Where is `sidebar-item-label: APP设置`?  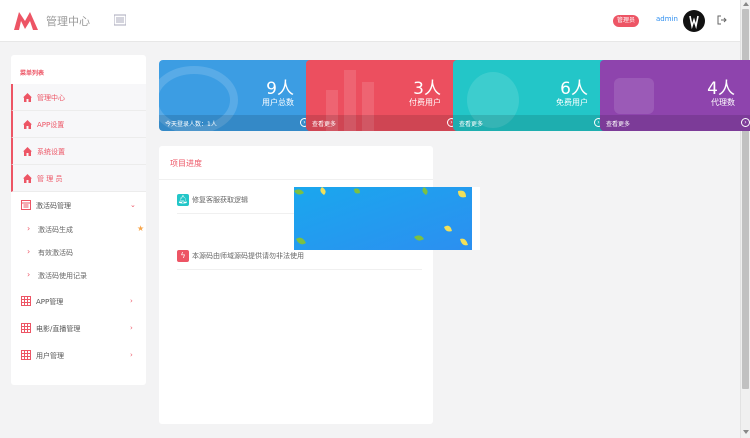
sidebar-item-label: APP设置 is located at coordinates (51, 125).